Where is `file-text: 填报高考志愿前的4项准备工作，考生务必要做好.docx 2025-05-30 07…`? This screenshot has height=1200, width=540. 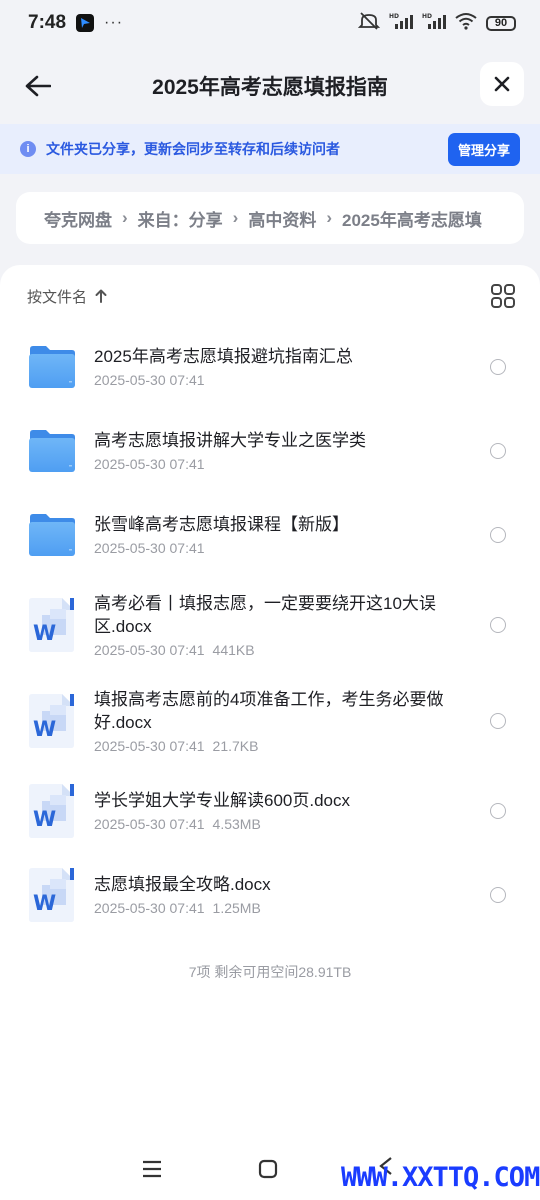 file-text: 填报高考志愿前的4项准备工作，考生务必要做好.docx 2025-05-30 07… is located at coordinates (272, 721).